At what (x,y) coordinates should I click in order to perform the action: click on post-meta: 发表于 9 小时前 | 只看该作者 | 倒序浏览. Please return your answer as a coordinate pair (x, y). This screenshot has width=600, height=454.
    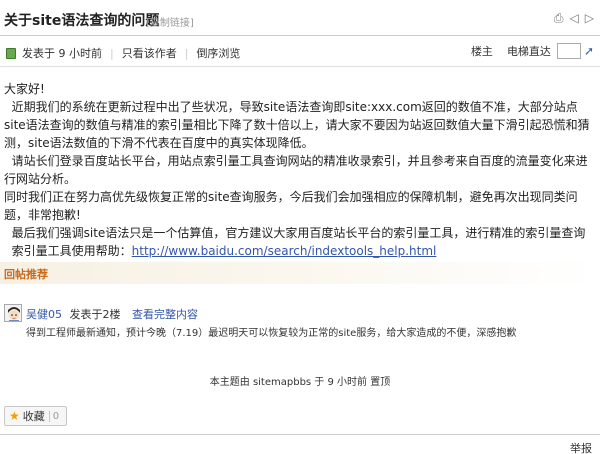
    Looking at the image, I should click on (123, 53).